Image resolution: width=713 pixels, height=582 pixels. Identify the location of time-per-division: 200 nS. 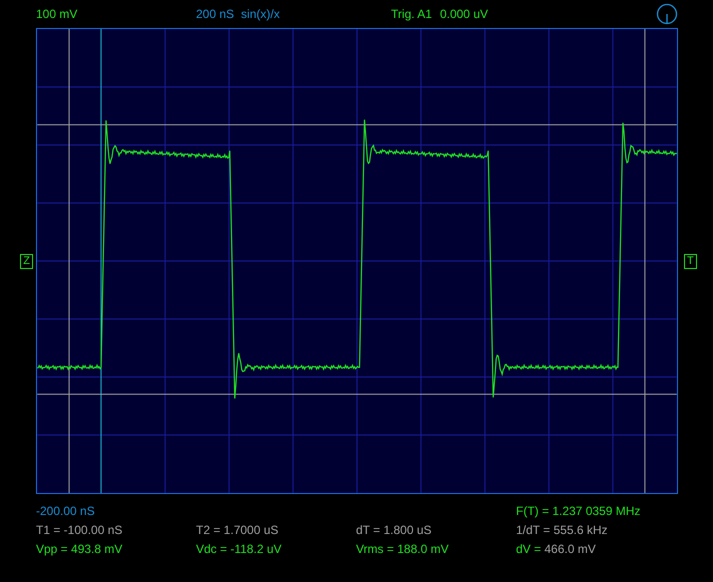
(215, 14).